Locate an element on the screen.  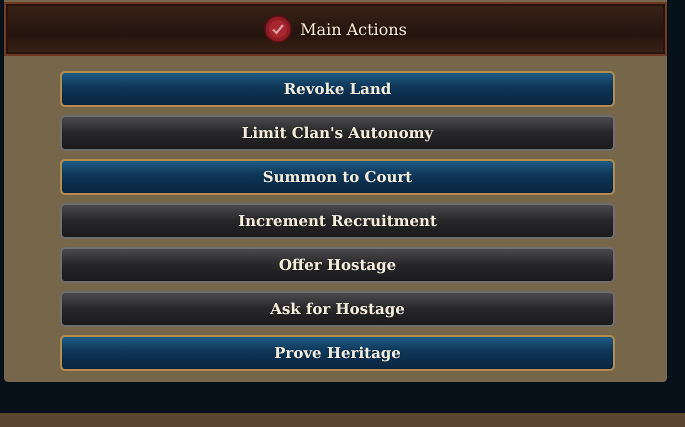
seal-check-icon is located at coordinates (278, 29).